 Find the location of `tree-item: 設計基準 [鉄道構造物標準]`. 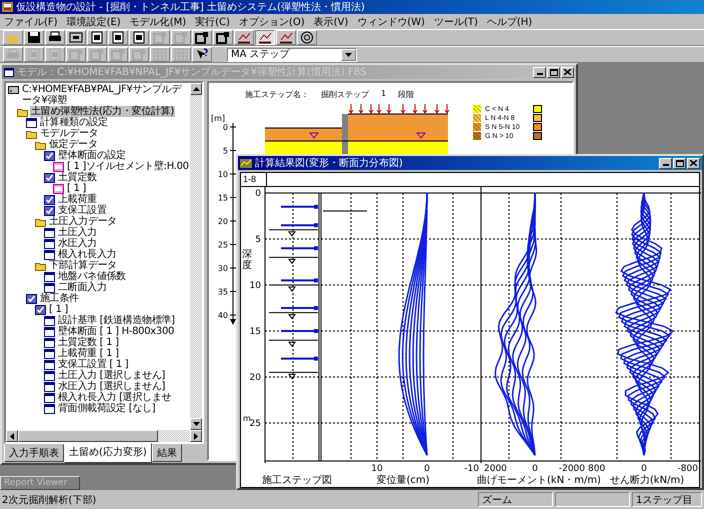

tree-item: 設計基準 [鉄道構造物標準] is located at coordinates (116, 320).